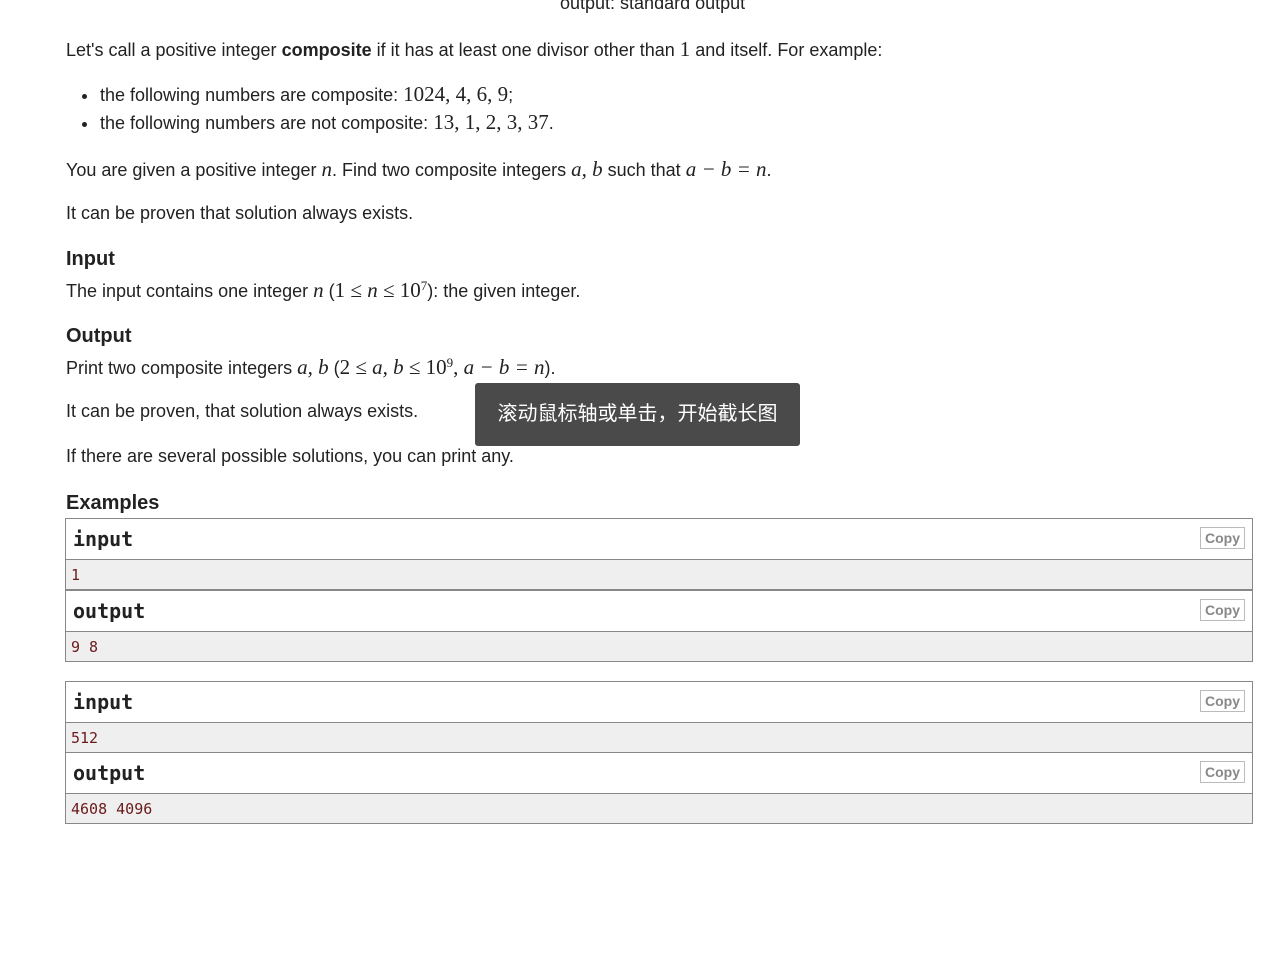 The image size is (1275, 973). Describe the element at coordinates (491, 122) in the screenshot. I see `math: 13, 1, 2, 3, 37` at that location.